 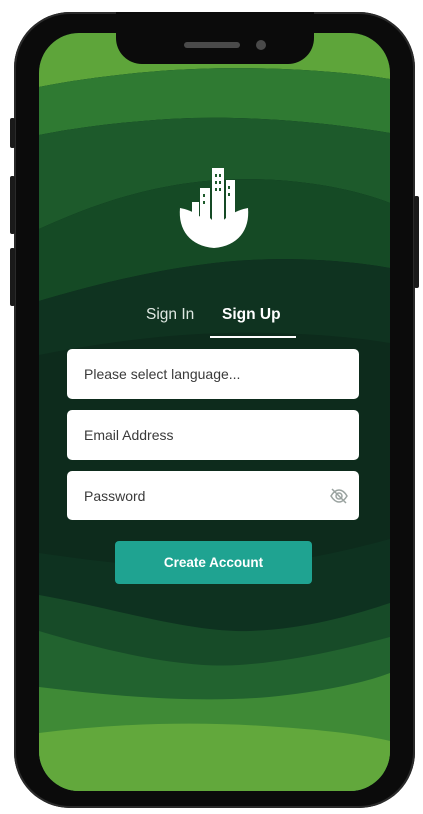 I want to click on email-field-placeholder: Email Address, so click(x=129, y=435).